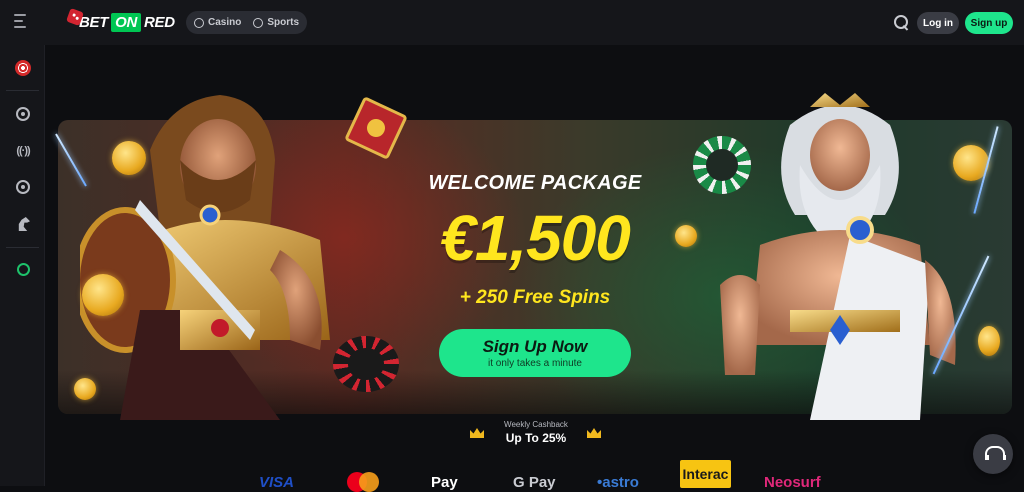 This screenshot has width=1024, height=492. What do you see at coordinates (536, 424) in the screenshot?
I see `cashback-label: Weekly Cashback` at bounding box center [536, 424].